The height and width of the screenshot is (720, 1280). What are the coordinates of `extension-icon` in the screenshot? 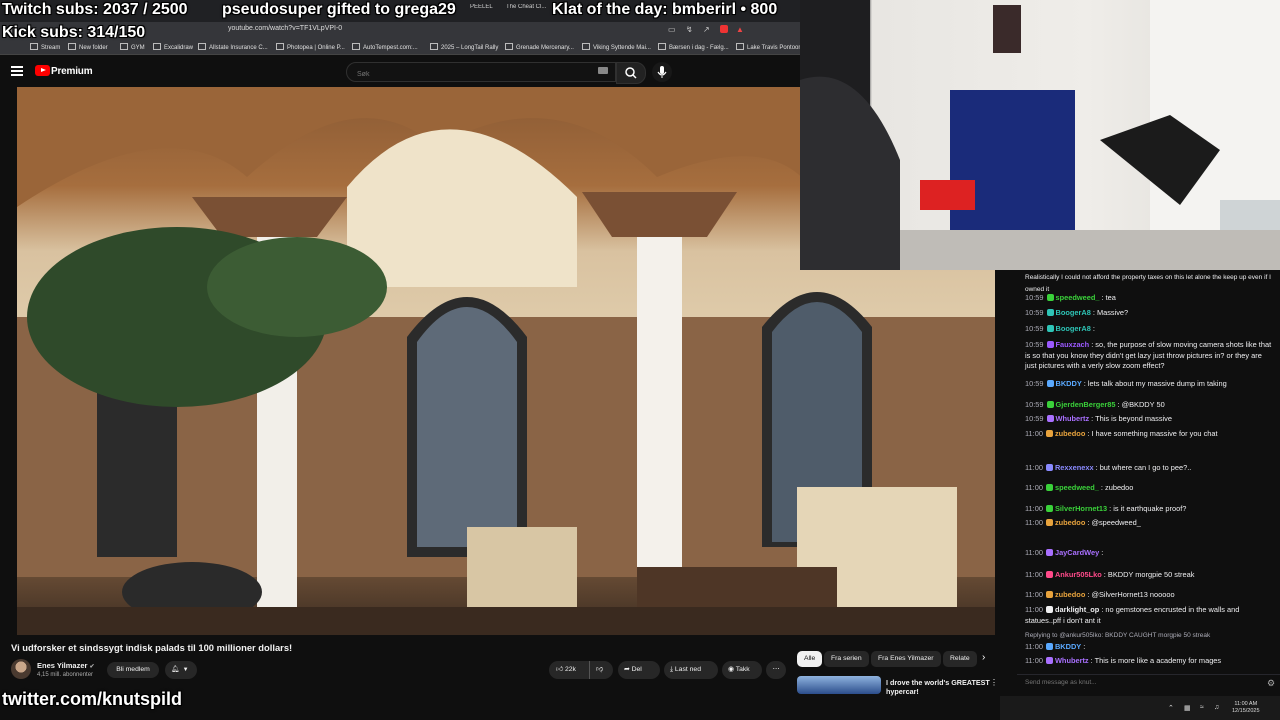 It's located at (724, 29).